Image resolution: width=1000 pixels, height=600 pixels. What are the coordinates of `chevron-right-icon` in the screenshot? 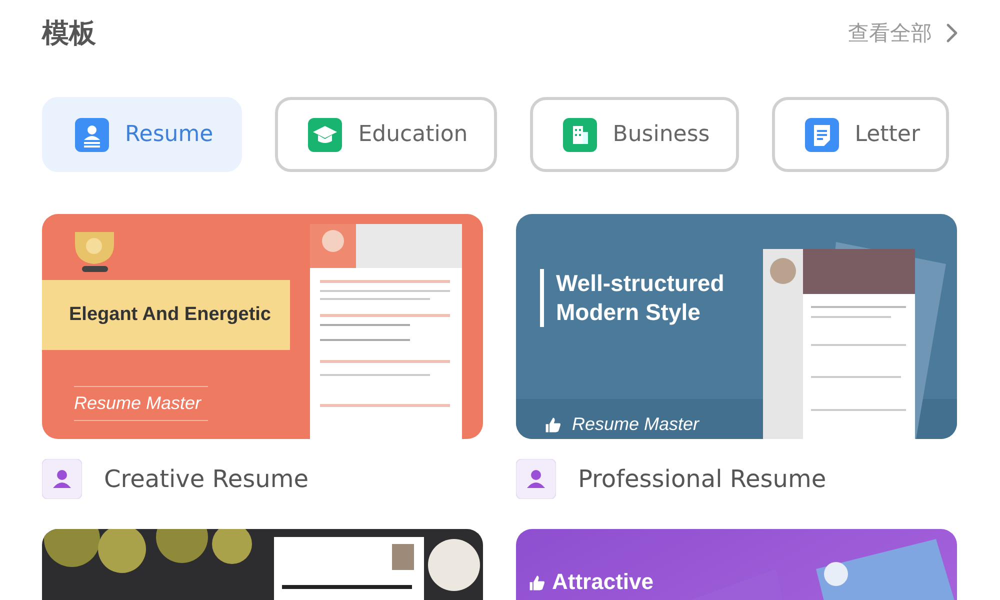 It's located at (952, 33).